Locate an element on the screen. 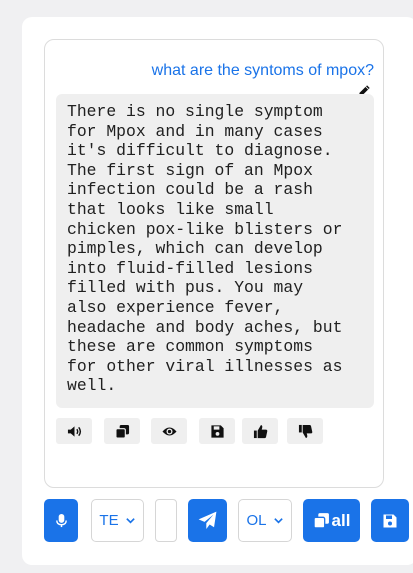 The image size is (413, 573). thumbs-down-button is located at coordinates (305, 431).